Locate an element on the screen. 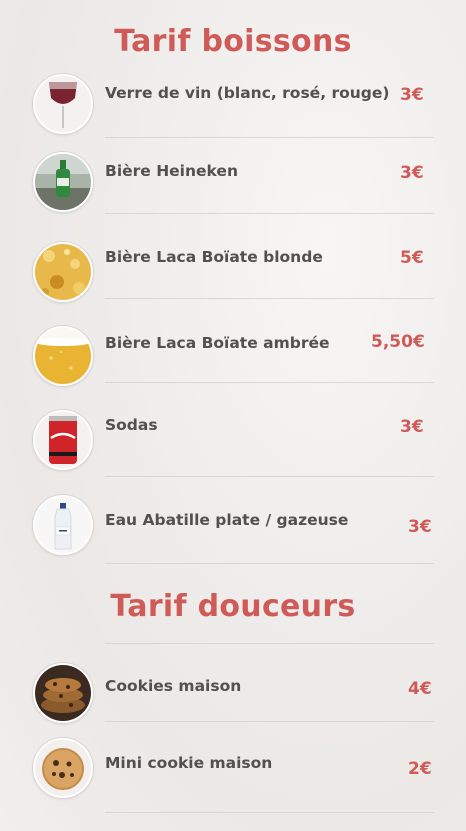 The height and width of the screenshot is (831, 466). sweets-title: Tarif douceurs is located at coordinates (233, 606).